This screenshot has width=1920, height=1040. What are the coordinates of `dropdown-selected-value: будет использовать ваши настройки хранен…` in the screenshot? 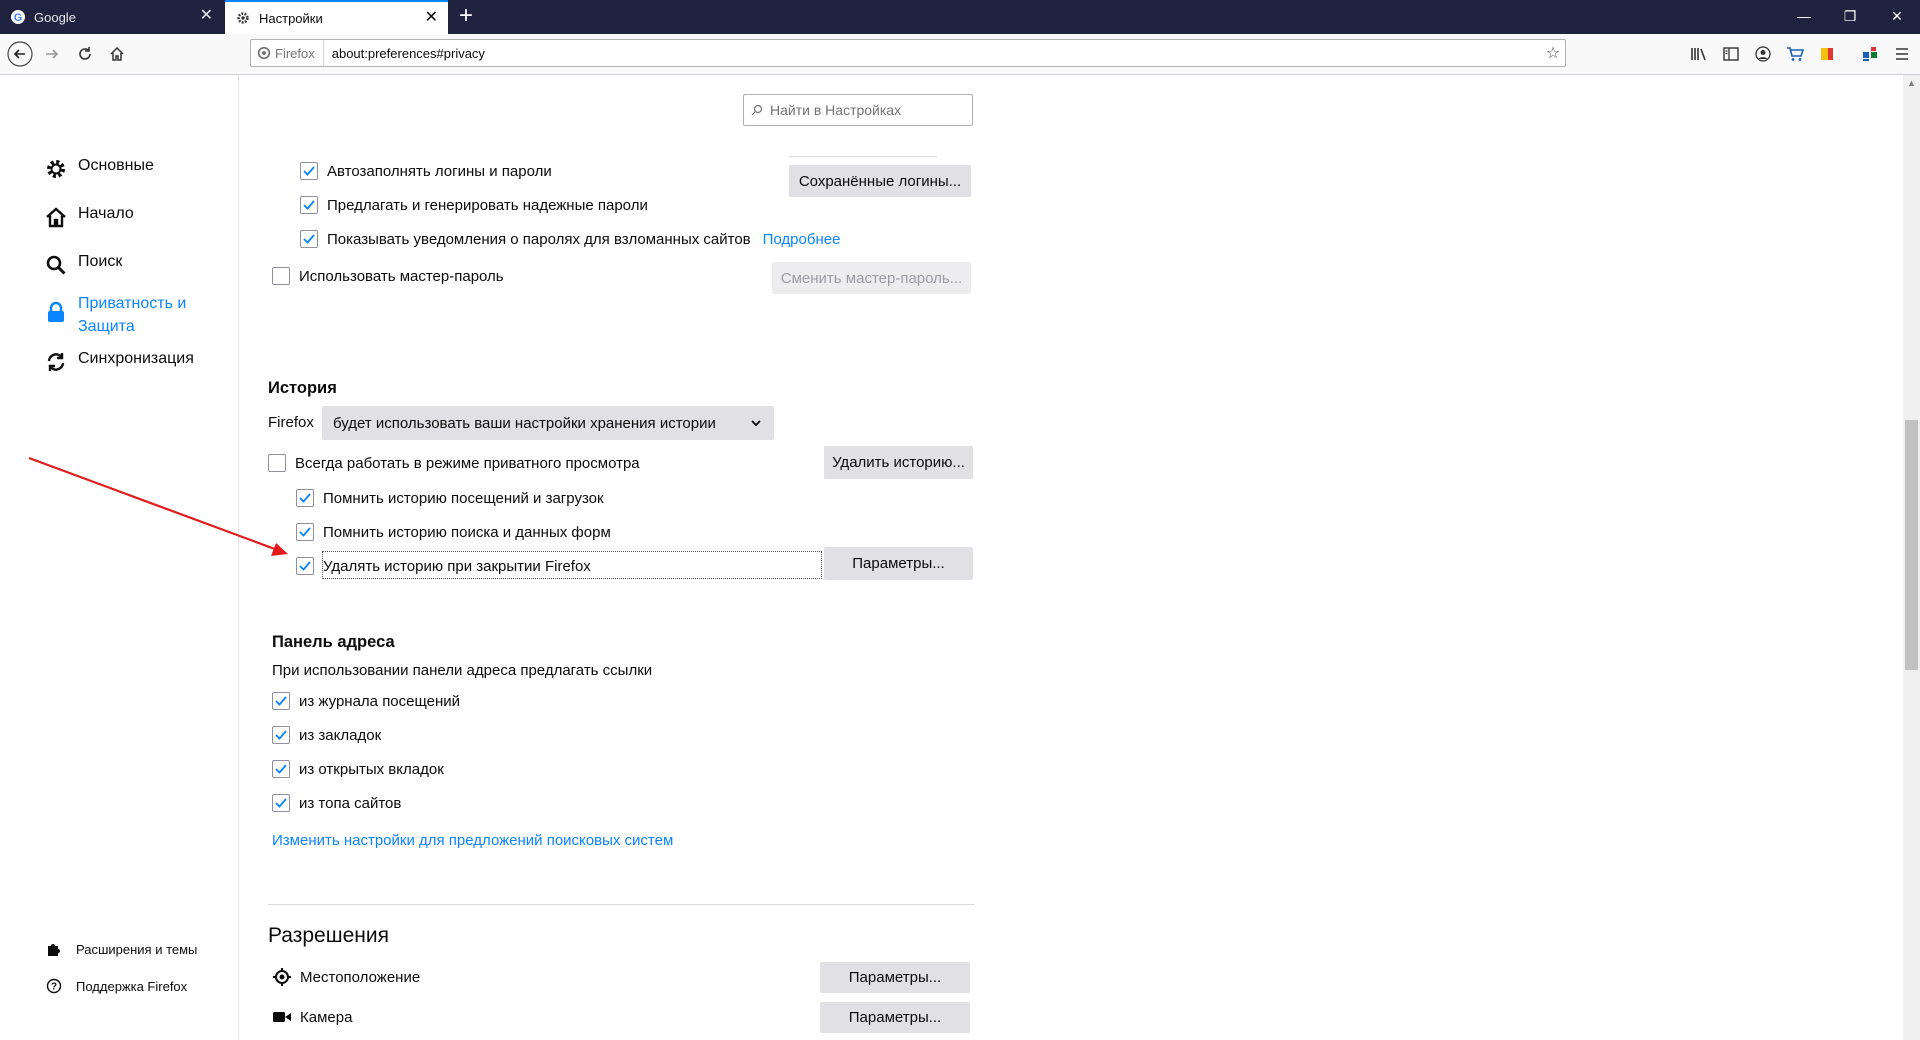 It's located at (524, 423).